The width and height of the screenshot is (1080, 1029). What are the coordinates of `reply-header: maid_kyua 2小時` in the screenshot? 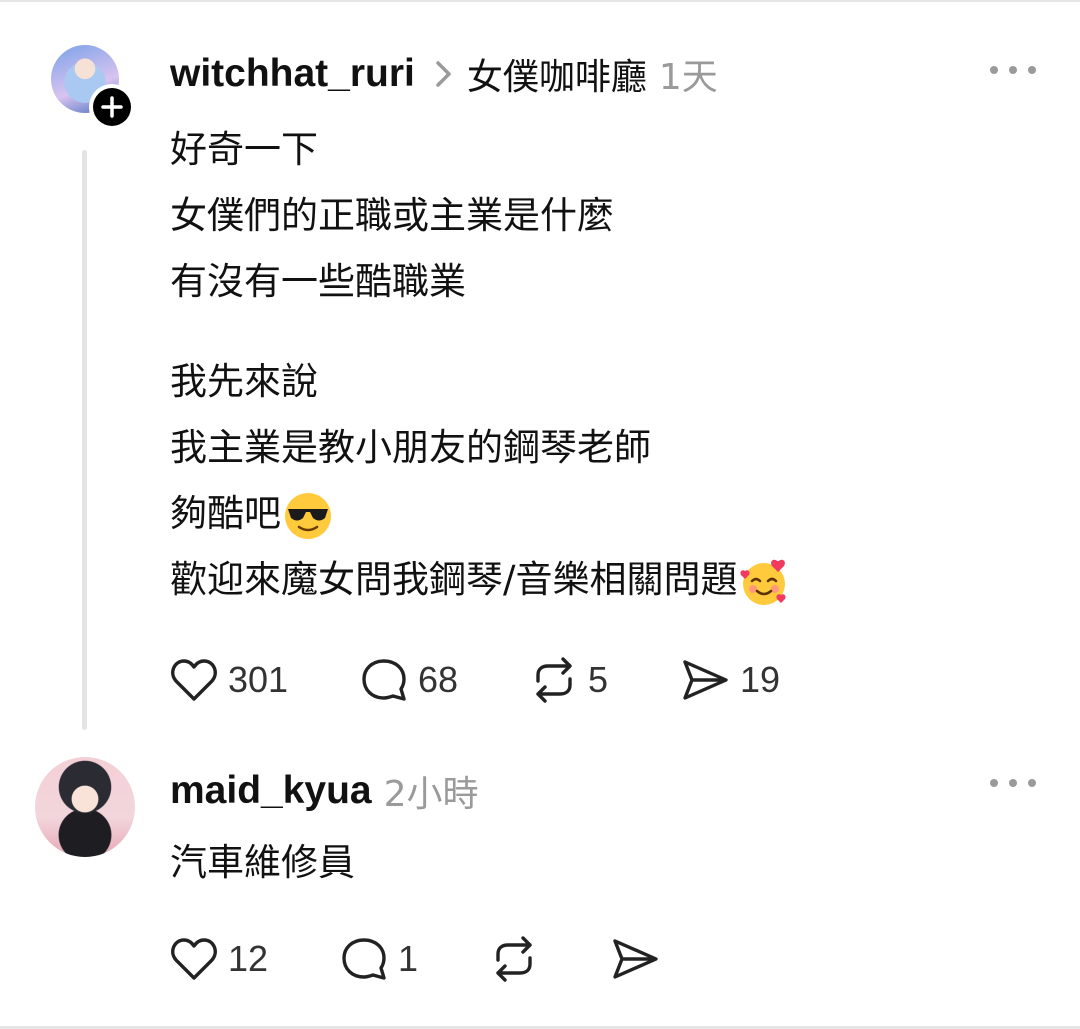 It's located at (324, 791).